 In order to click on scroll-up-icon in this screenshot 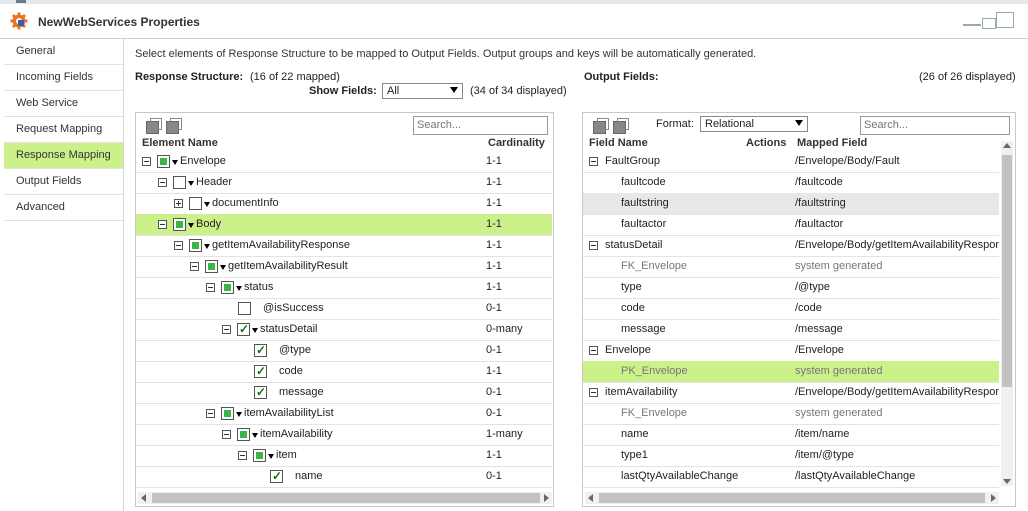, I will do `click(1007, 145)`.